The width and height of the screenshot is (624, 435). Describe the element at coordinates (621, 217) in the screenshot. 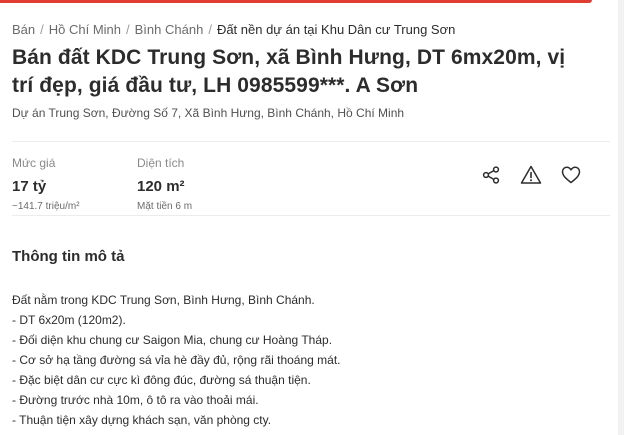

I see `scrollbar-track` at that location.